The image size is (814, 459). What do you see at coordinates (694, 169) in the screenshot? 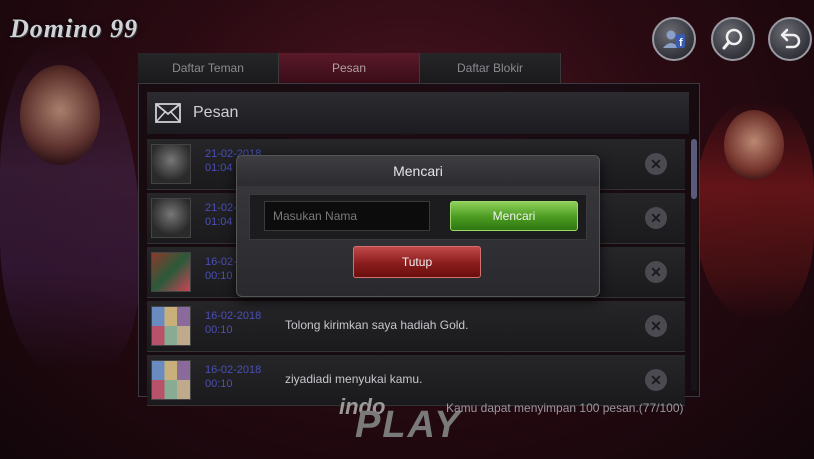
I see `scrollbar-thumb` at bounding box center [694, 169].